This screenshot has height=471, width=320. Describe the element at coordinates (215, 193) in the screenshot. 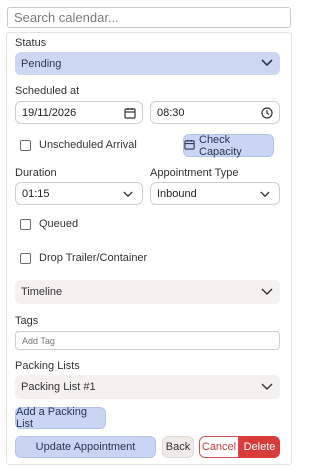

I see `appointment-type-select: Inbound` at that location.